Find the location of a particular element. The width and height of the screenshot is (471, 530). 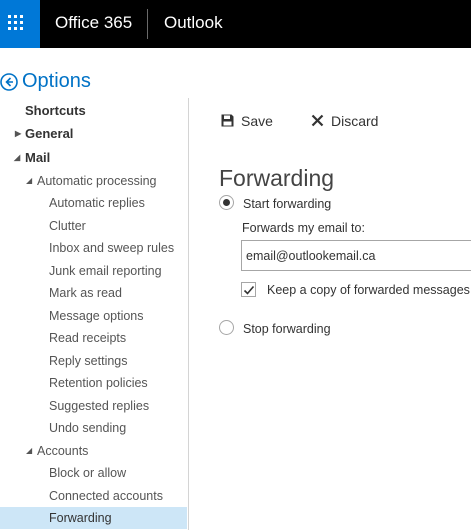

header-divider is located at coordinates (147, 24).